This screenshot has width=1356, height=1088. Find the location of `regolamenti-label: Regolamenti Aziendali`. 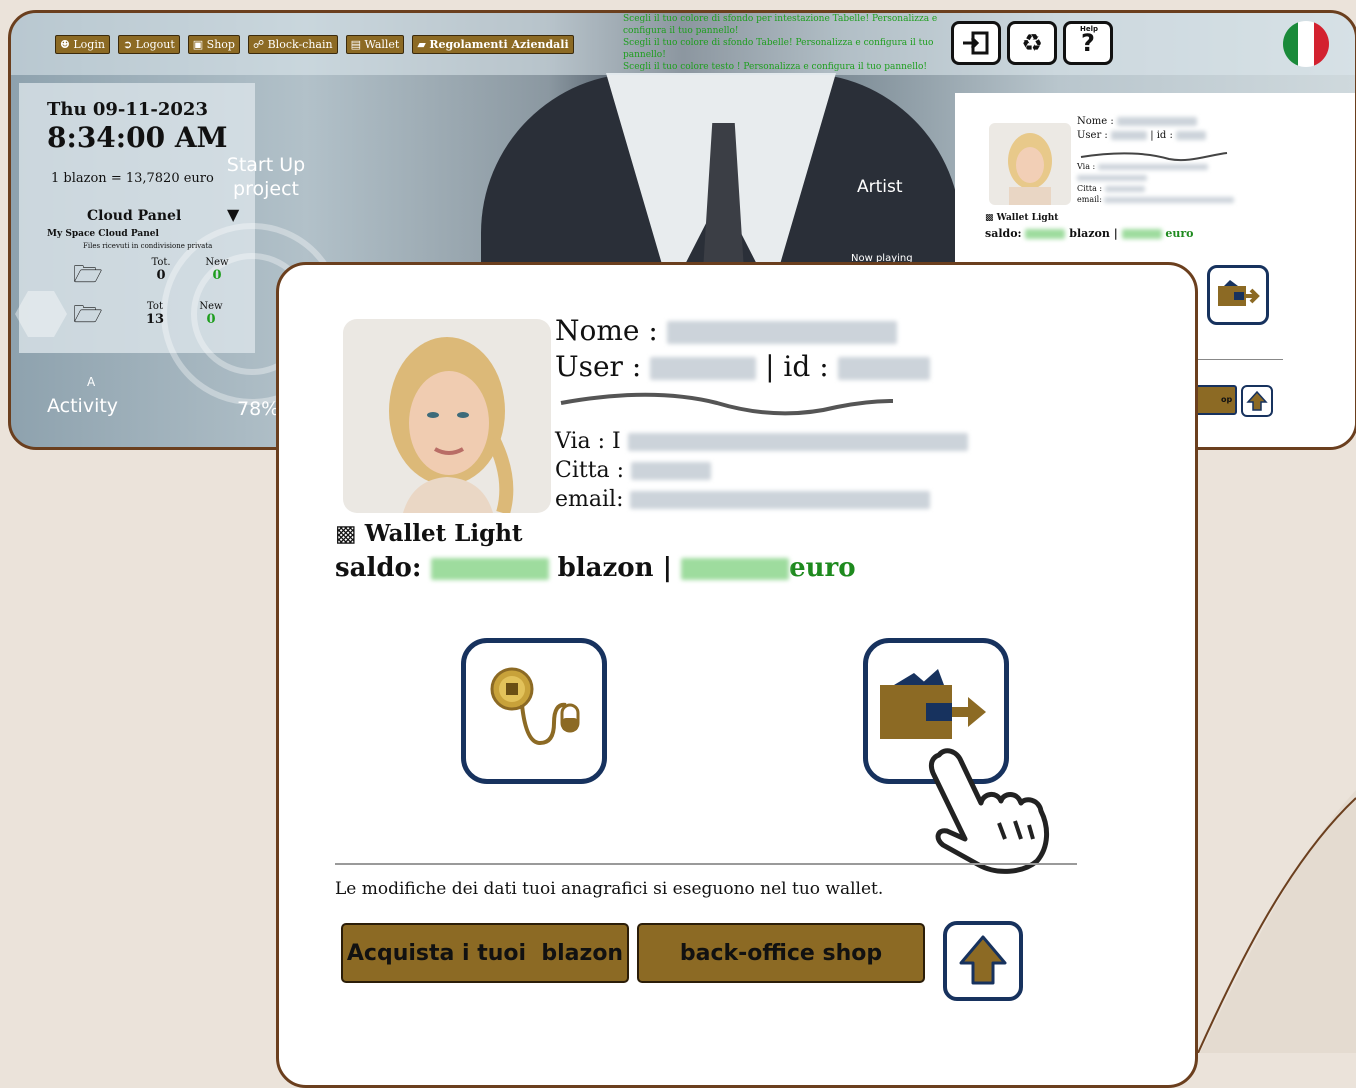

regolamenti-label: Regolamenti Aziendali is located at coordinates (499, 44).